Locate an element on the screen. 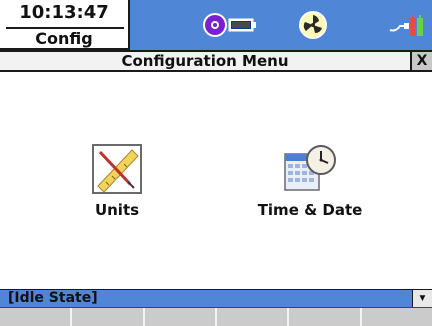 This screenshot has height=326, width=432. clock-panel: 10:13:47 Config is located at coordinates (65, 25).